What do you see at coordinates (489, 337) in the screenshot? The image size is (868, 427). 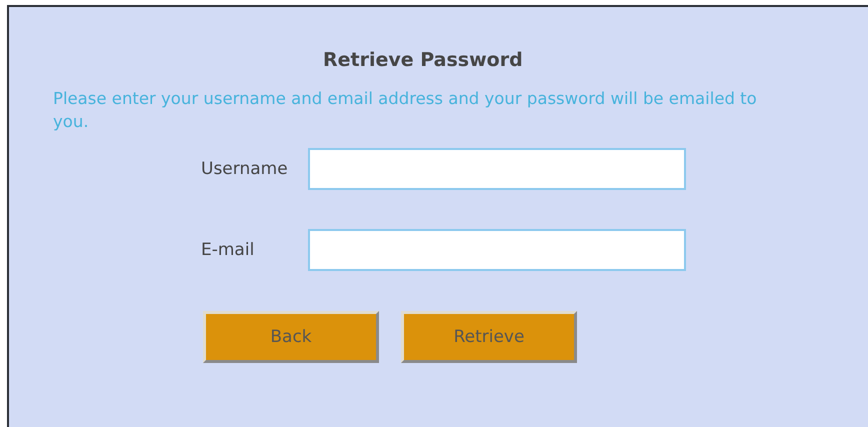 I see `form-button: Retrieve` at bounding box center [489, 337].